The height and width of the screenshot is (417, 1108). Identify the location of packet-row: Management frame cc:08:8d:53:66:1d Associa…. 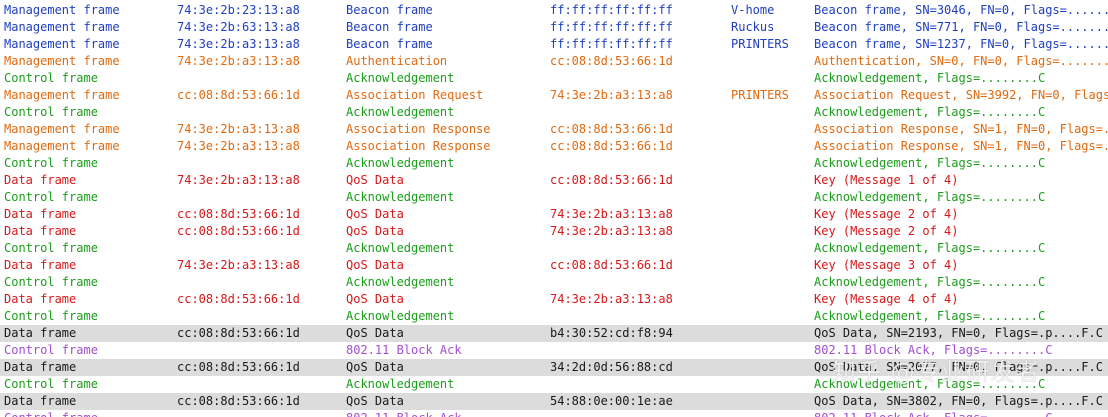
(554, 95).